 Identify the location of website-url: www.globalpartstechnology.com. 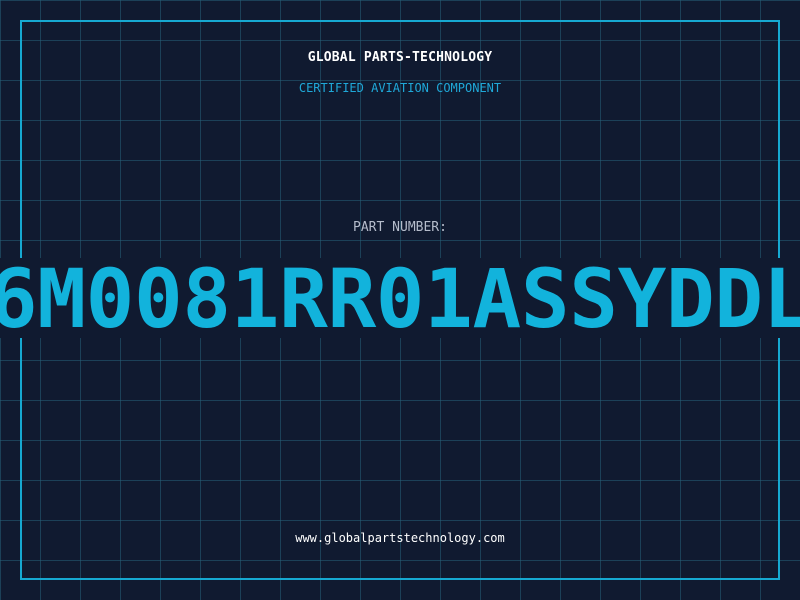
(400, 538).